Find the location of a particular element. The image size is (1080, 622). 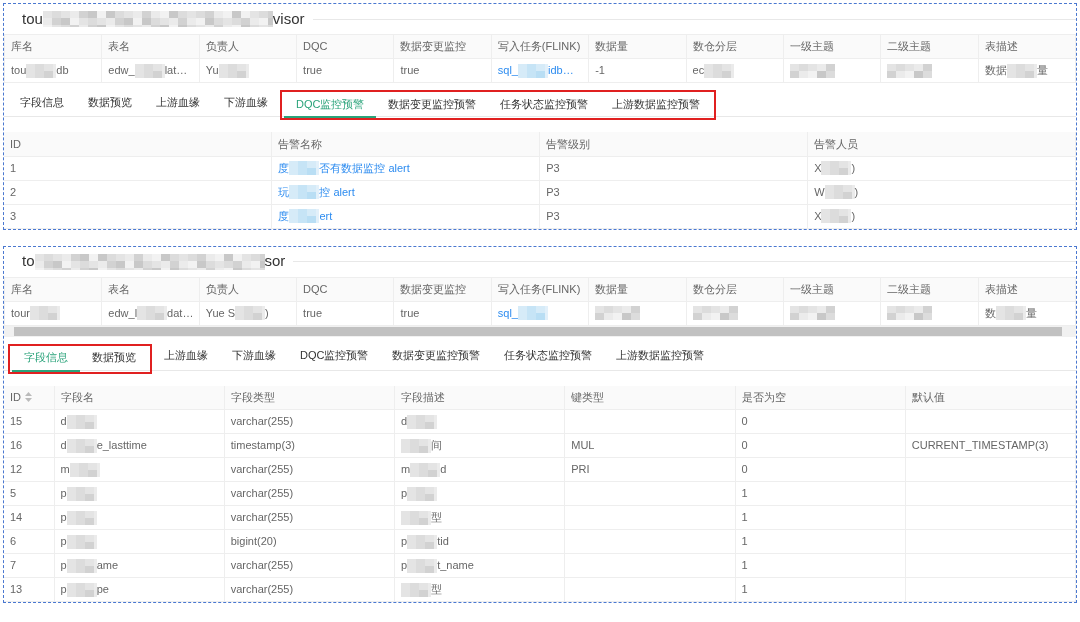

cell-text: edw_l is located at coordinates (123, 313).